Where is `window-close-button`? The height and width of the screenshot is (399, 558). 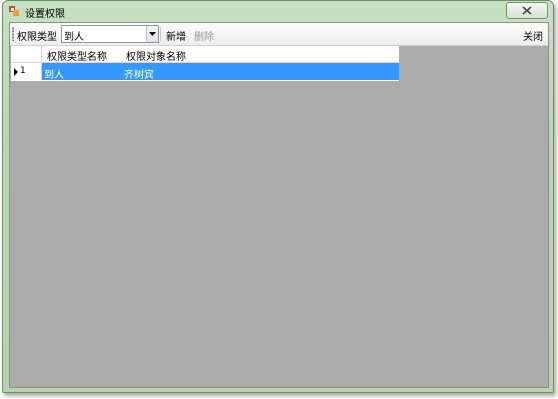 window-close-button is located at coordinates (527, 10).